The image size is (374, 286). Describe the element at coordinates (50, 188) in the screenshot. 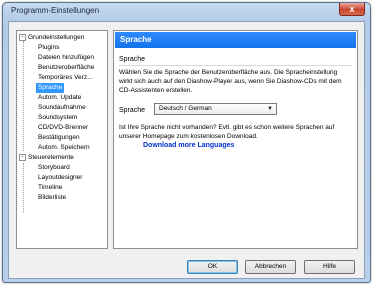

I see `tree-item-timeline: Timeline` at that location.